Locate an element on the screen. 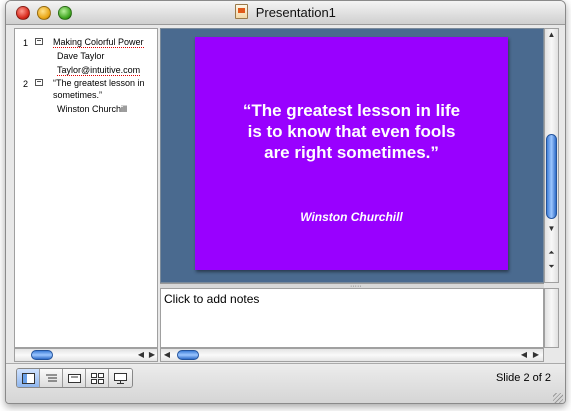  normal-view-button is located at coordinates (28, 378).